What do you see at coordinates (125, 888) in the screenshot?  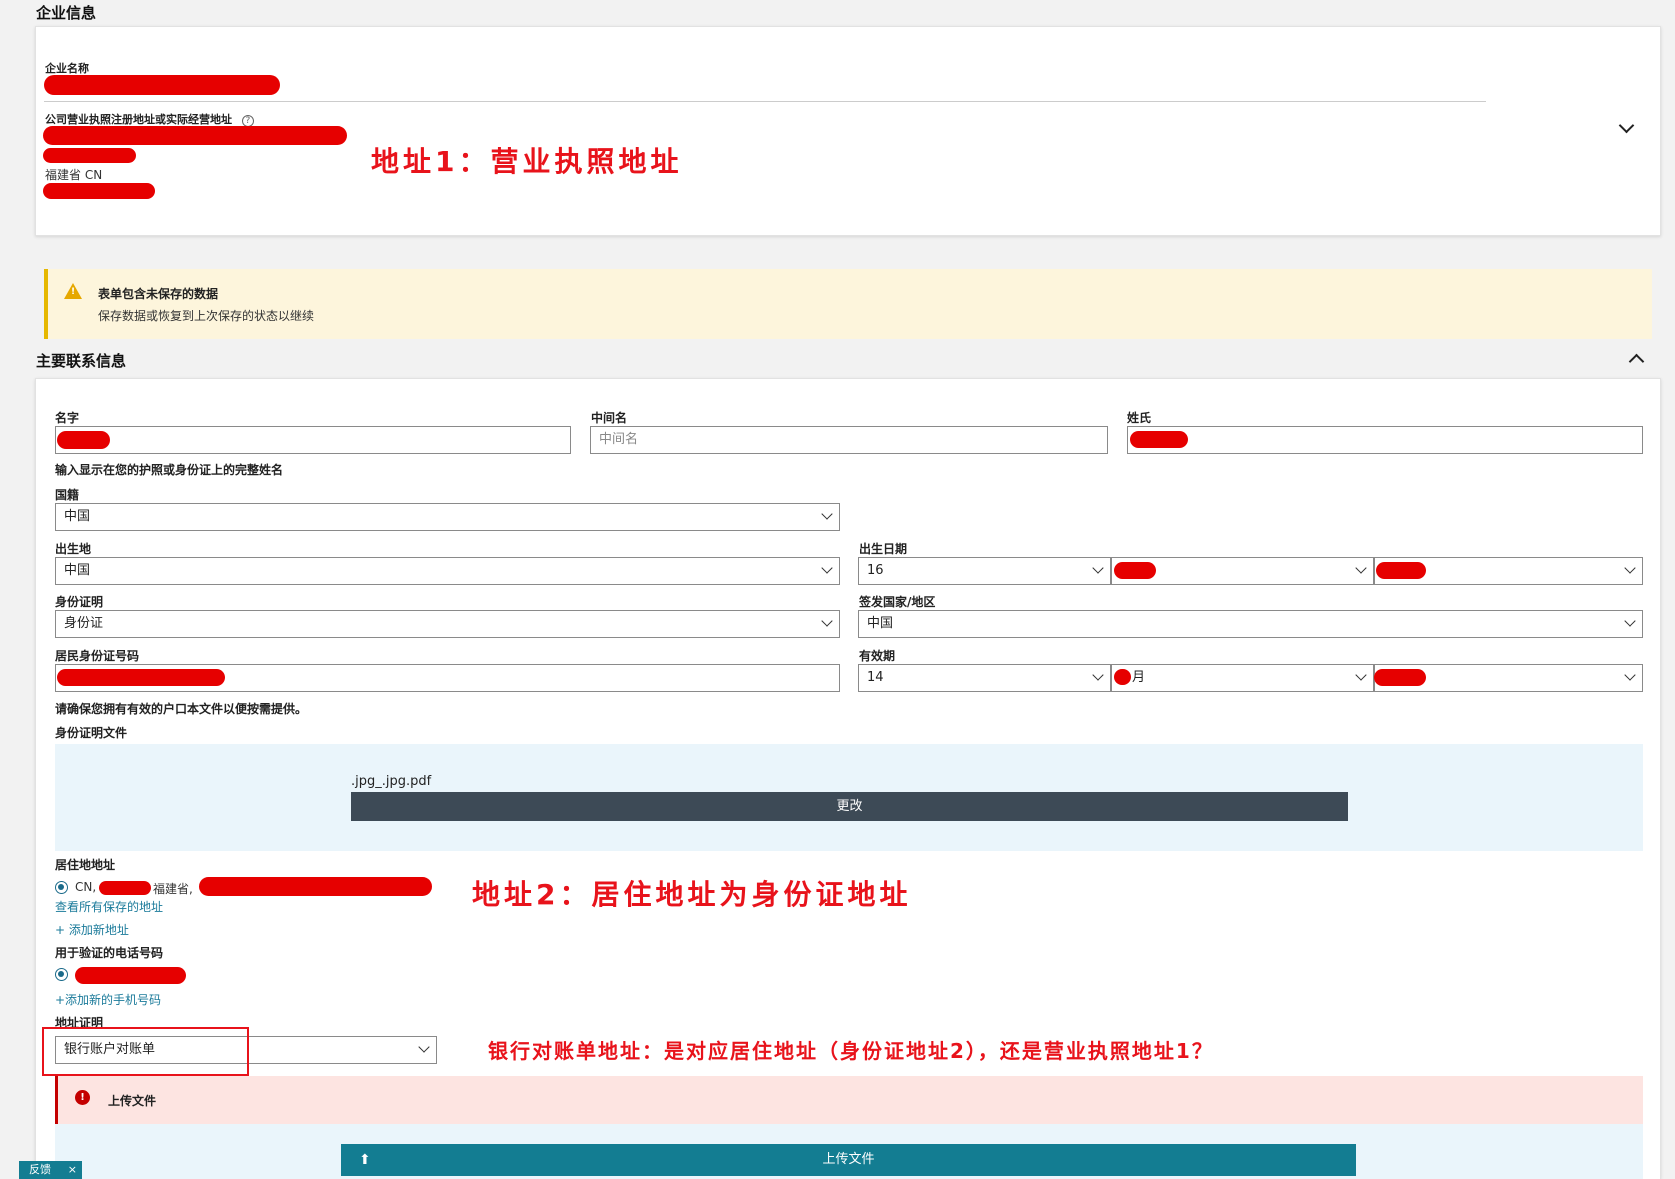 I see `redacted-residence-city` at bounding box center [125, 888].